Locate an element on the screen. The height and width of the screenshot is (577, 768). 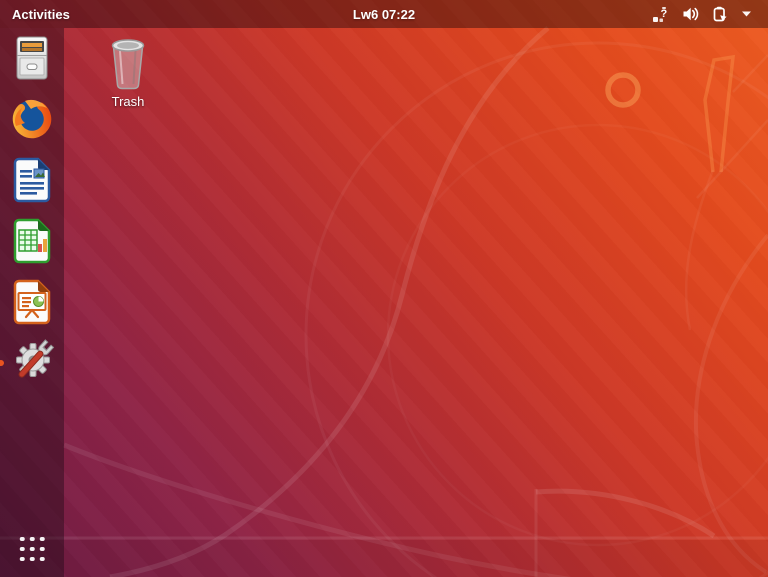
dock-item-libreoffice-calc is located at coordinates (32, 241).